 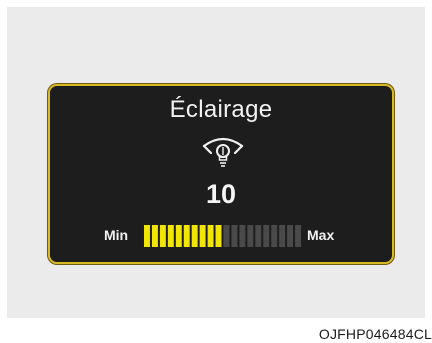 I want to click on illumination-gauge: Min Max, so click(x=221, y=235).